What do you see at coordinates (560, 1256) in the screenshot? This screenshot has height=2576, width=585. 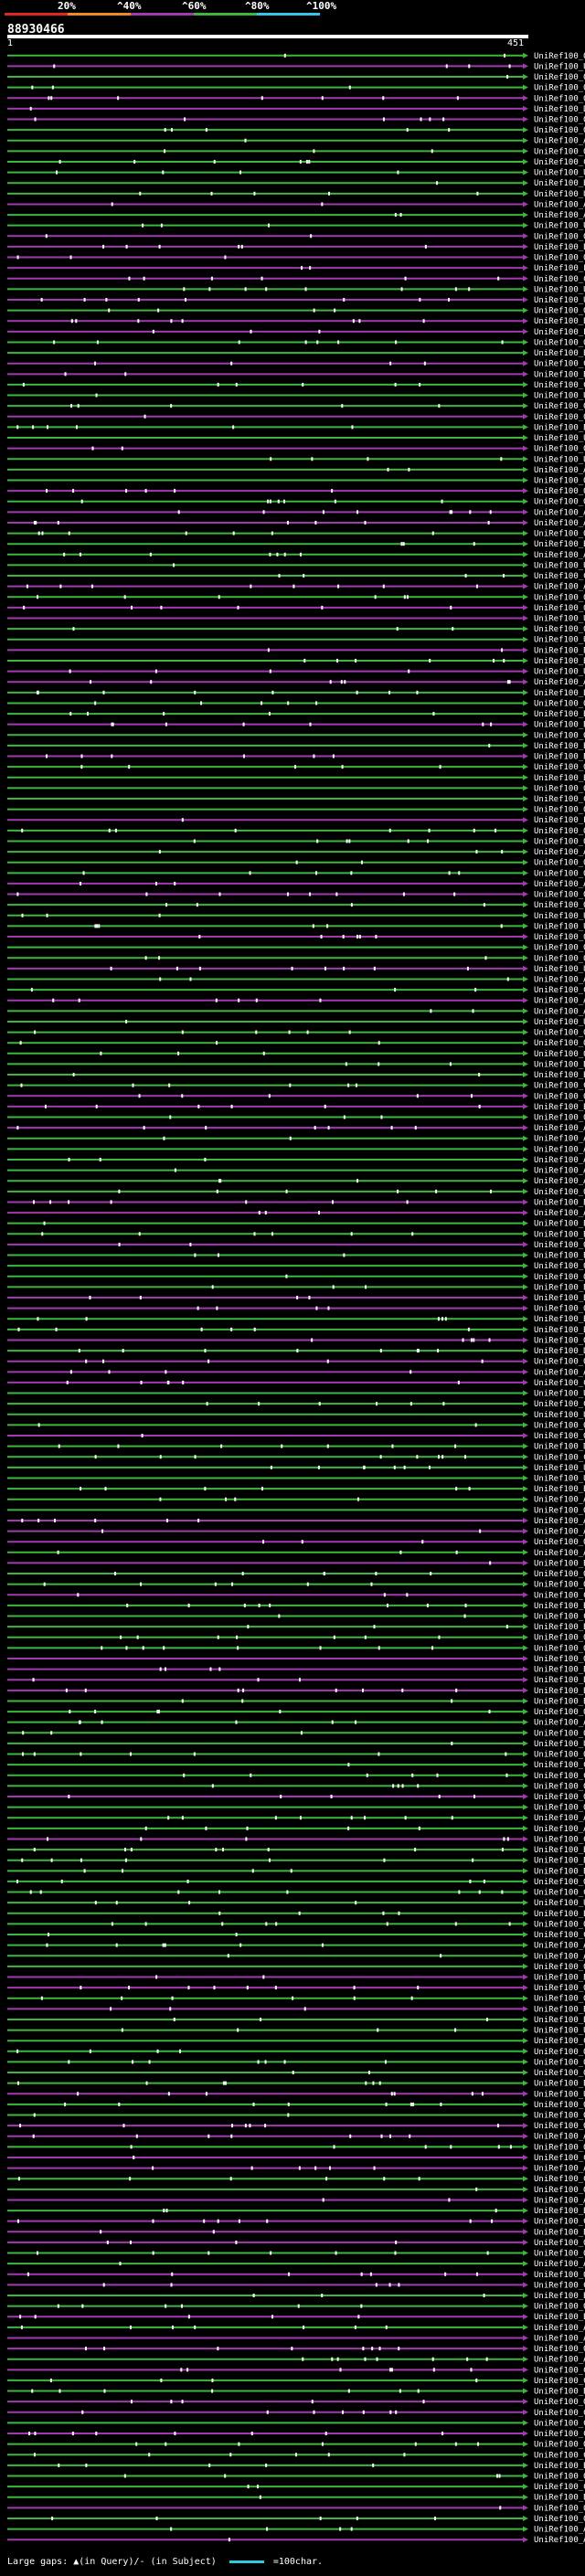 I see `hit-id-link: UniRef100_B4KRP9` at bounding box center [560, 1256].